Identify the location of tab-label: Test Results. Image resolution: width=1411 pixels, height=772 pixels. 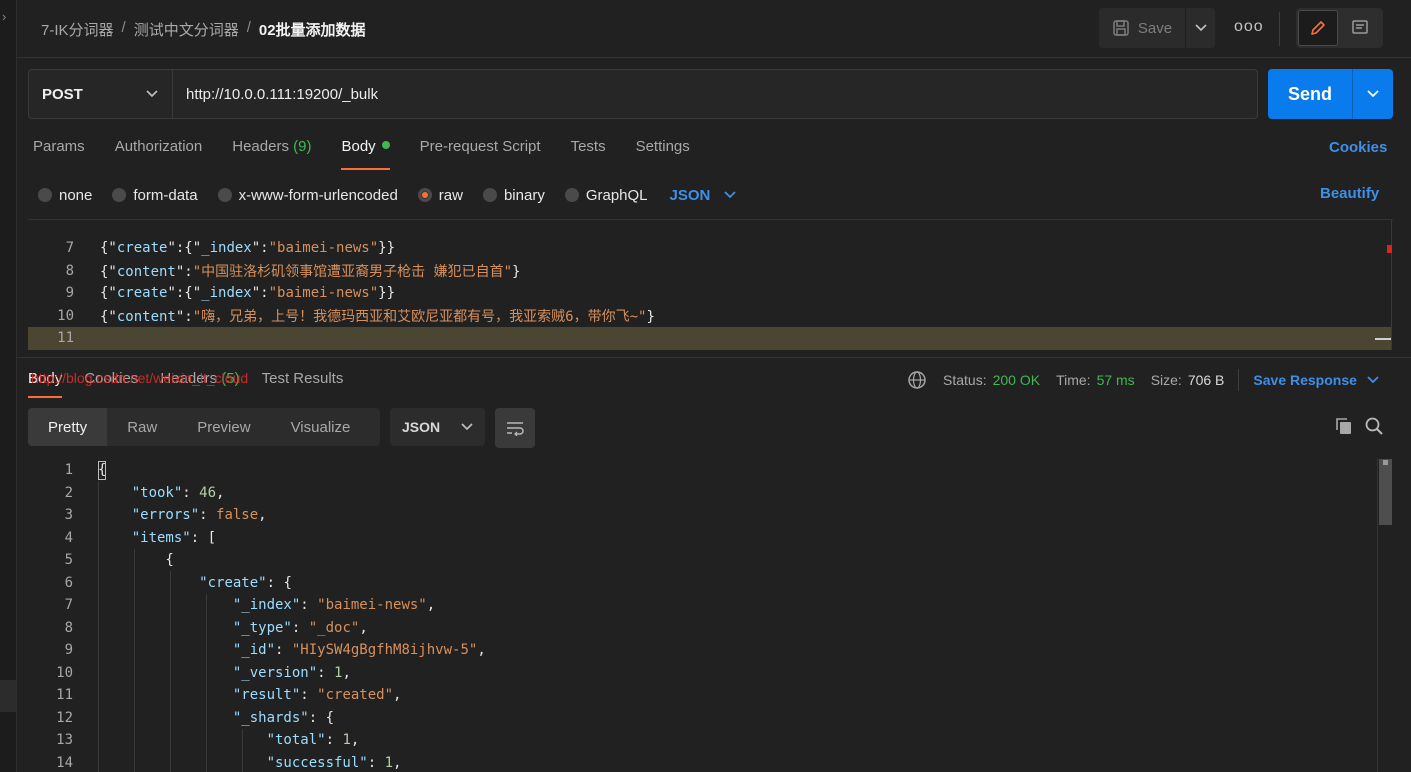
(302, 378).